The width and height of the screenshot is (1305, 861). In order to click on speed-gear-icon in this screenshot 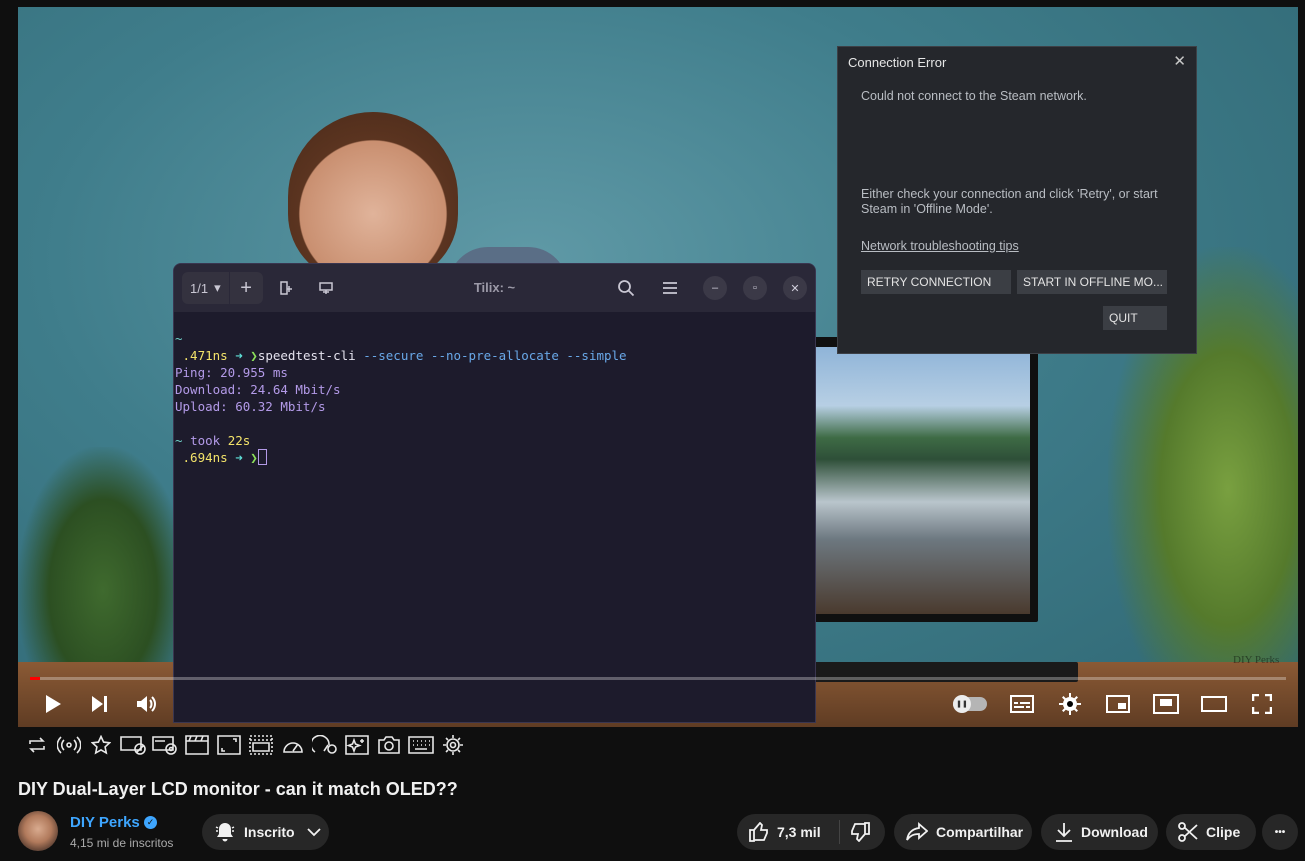, I will do `click(324, 744)`.